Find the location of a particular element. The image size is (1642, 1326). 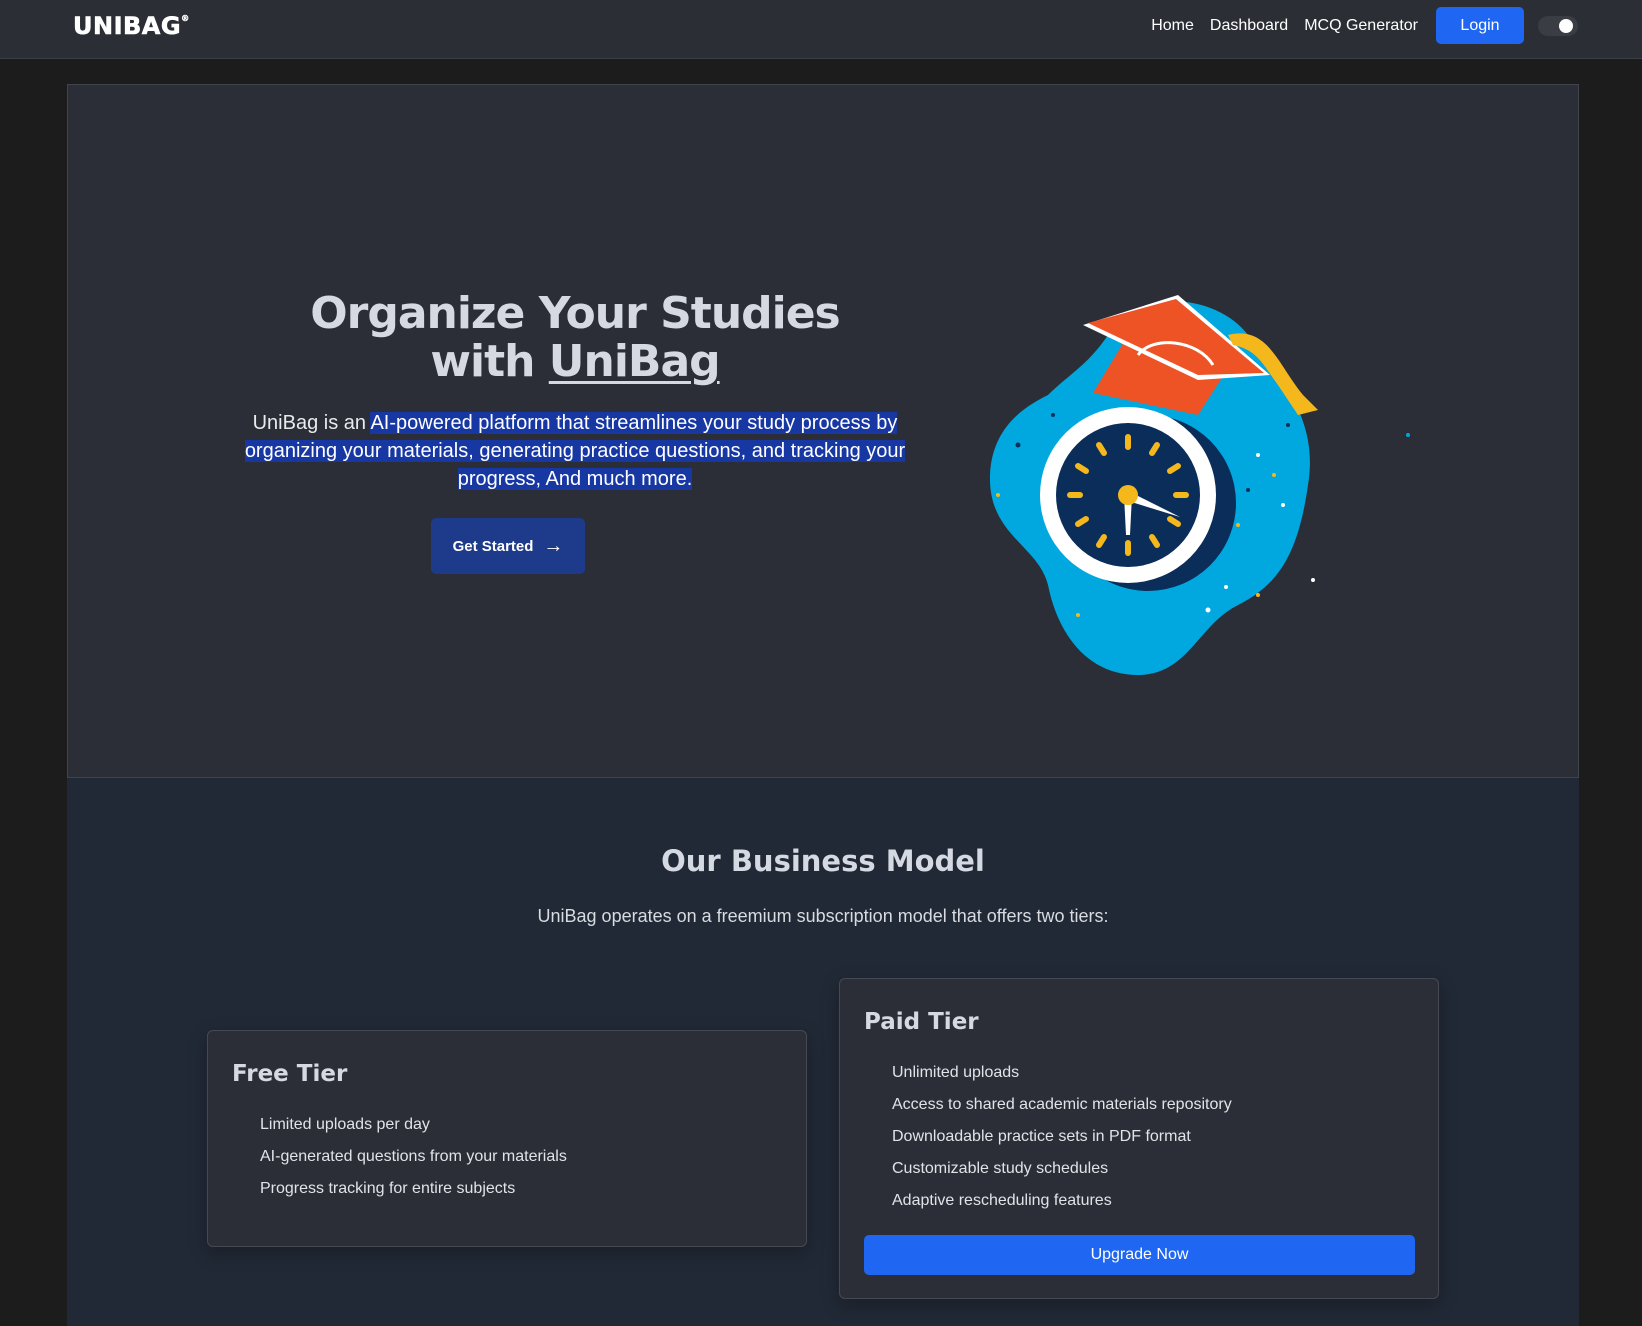

business-model-title: Our Business Model is located at coordinates (823, 861).